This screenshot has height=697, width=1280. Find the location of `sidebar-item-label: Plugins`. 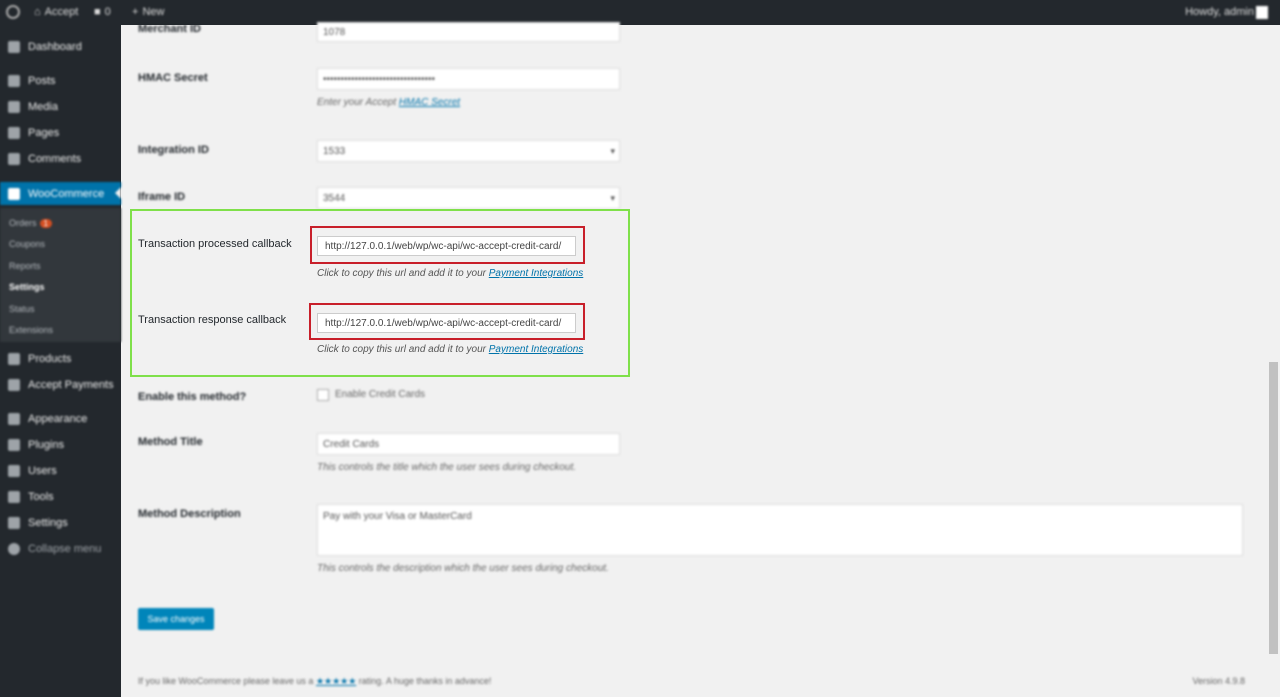

sidebar-item-label: Plugins is located at coordinates (46, 445).